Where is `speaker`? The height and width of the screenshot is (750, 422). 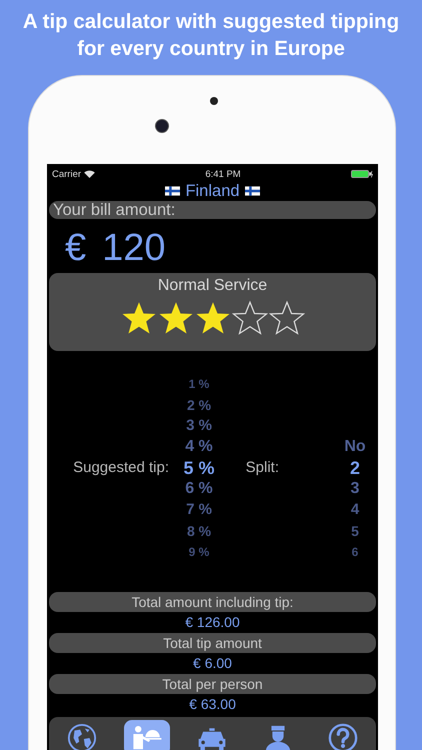 speaker is located at coordinates (214, 101).